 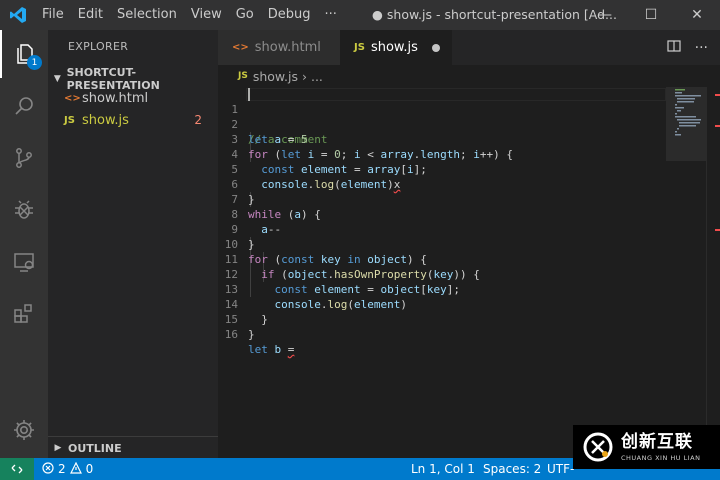 I want to click on outline-section: ▶ OUTLINE, so click(x=133, y=447).